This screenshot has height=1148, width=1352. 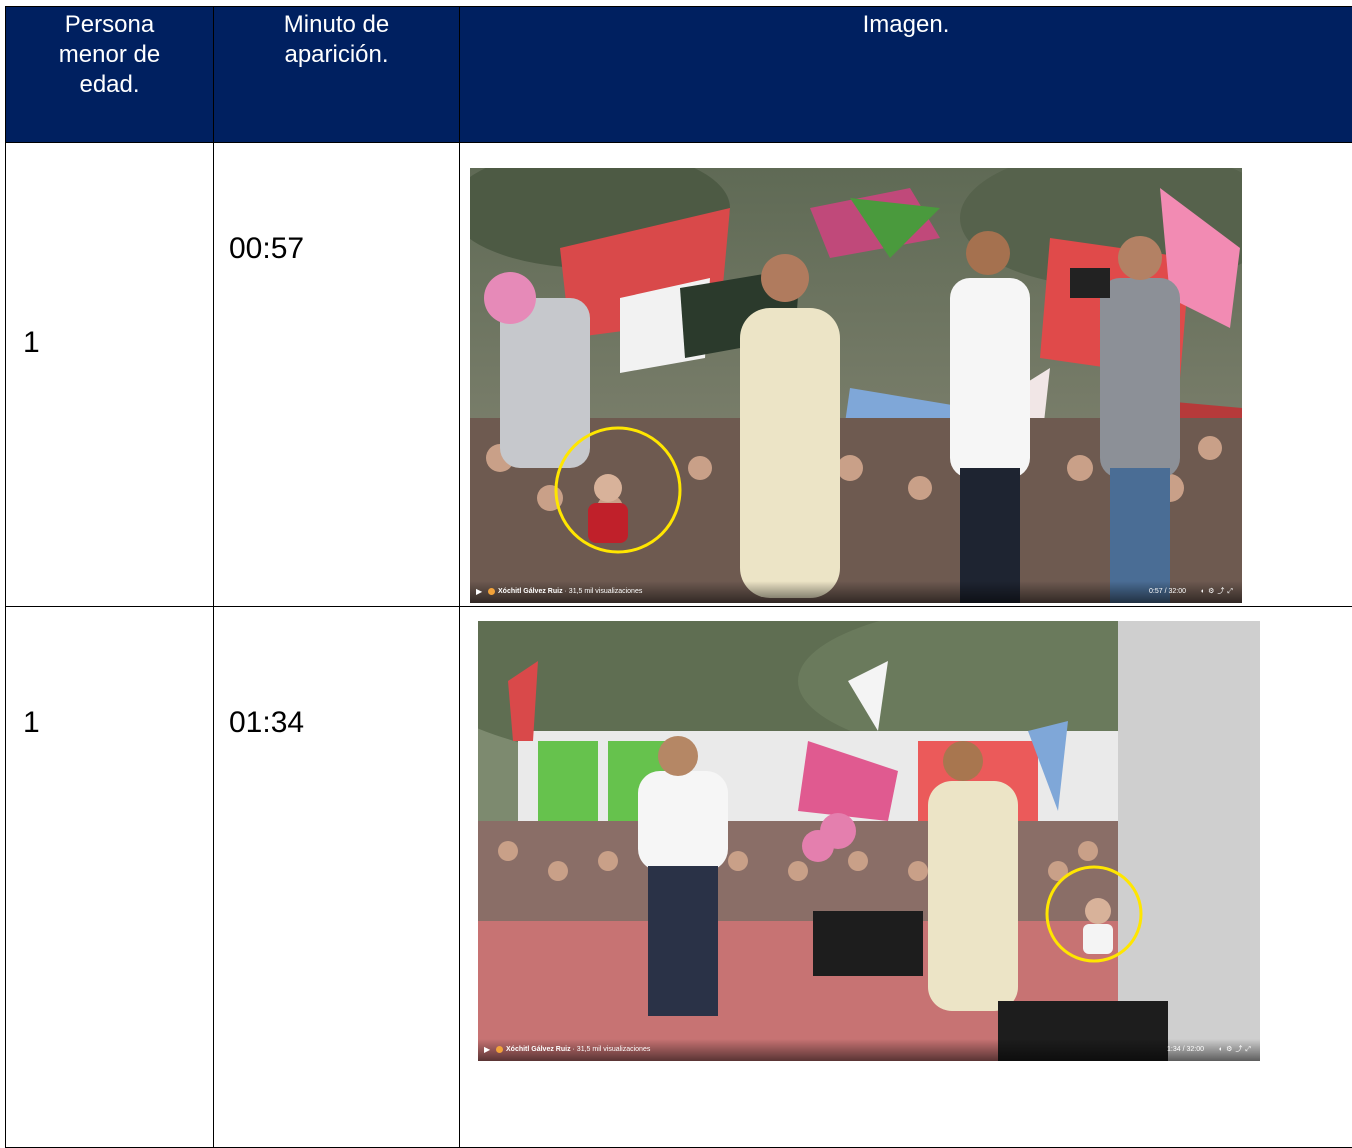 What do you see at coordinates (267, 722) in the screenshot?
I see `minute-value: 01:34` at bounding box center [267, 722].